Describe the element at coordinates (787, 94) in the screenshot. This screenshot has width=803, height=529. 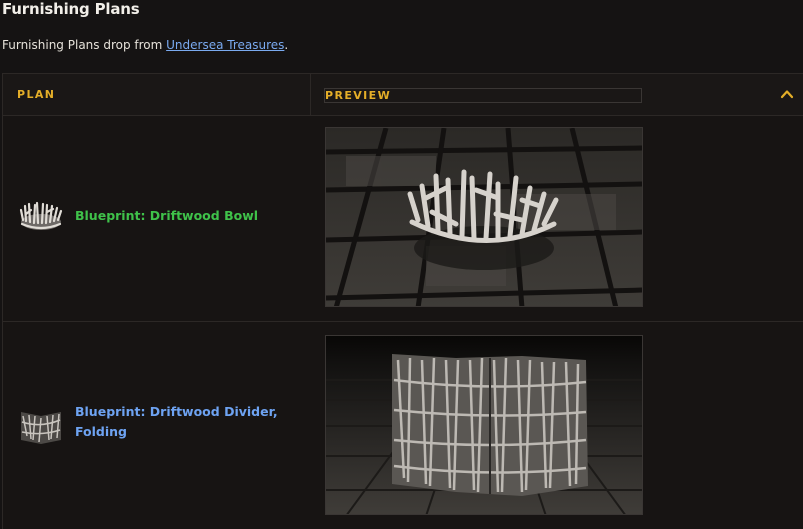
I see `chevron-up-icon` at that location.